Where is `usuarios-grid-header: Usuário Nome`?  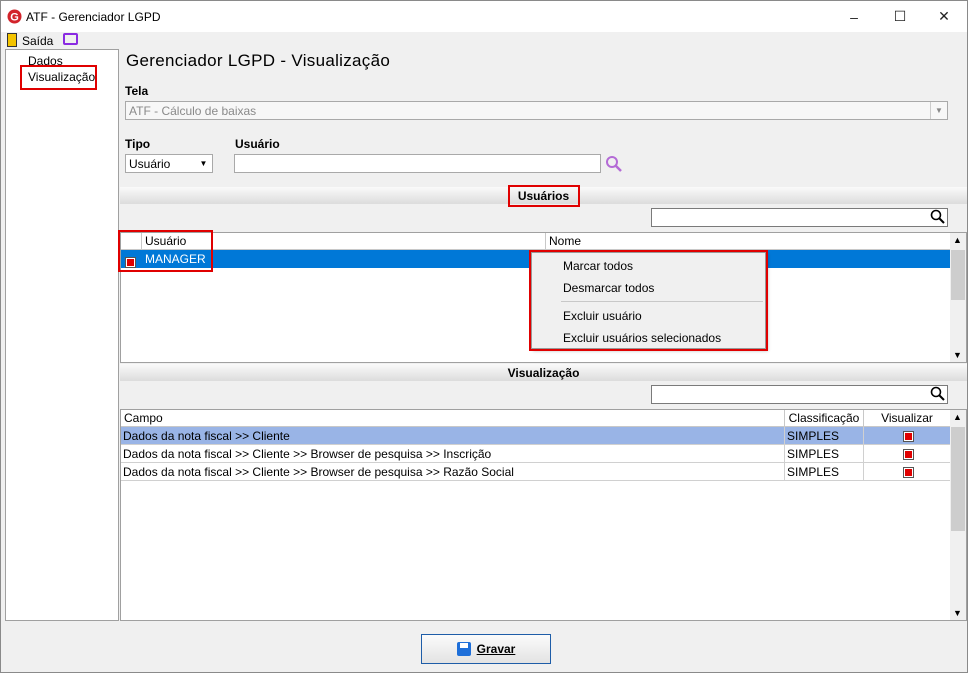 usuarios-grid-header: Usuário Nome is located at coordinates (535, 241).